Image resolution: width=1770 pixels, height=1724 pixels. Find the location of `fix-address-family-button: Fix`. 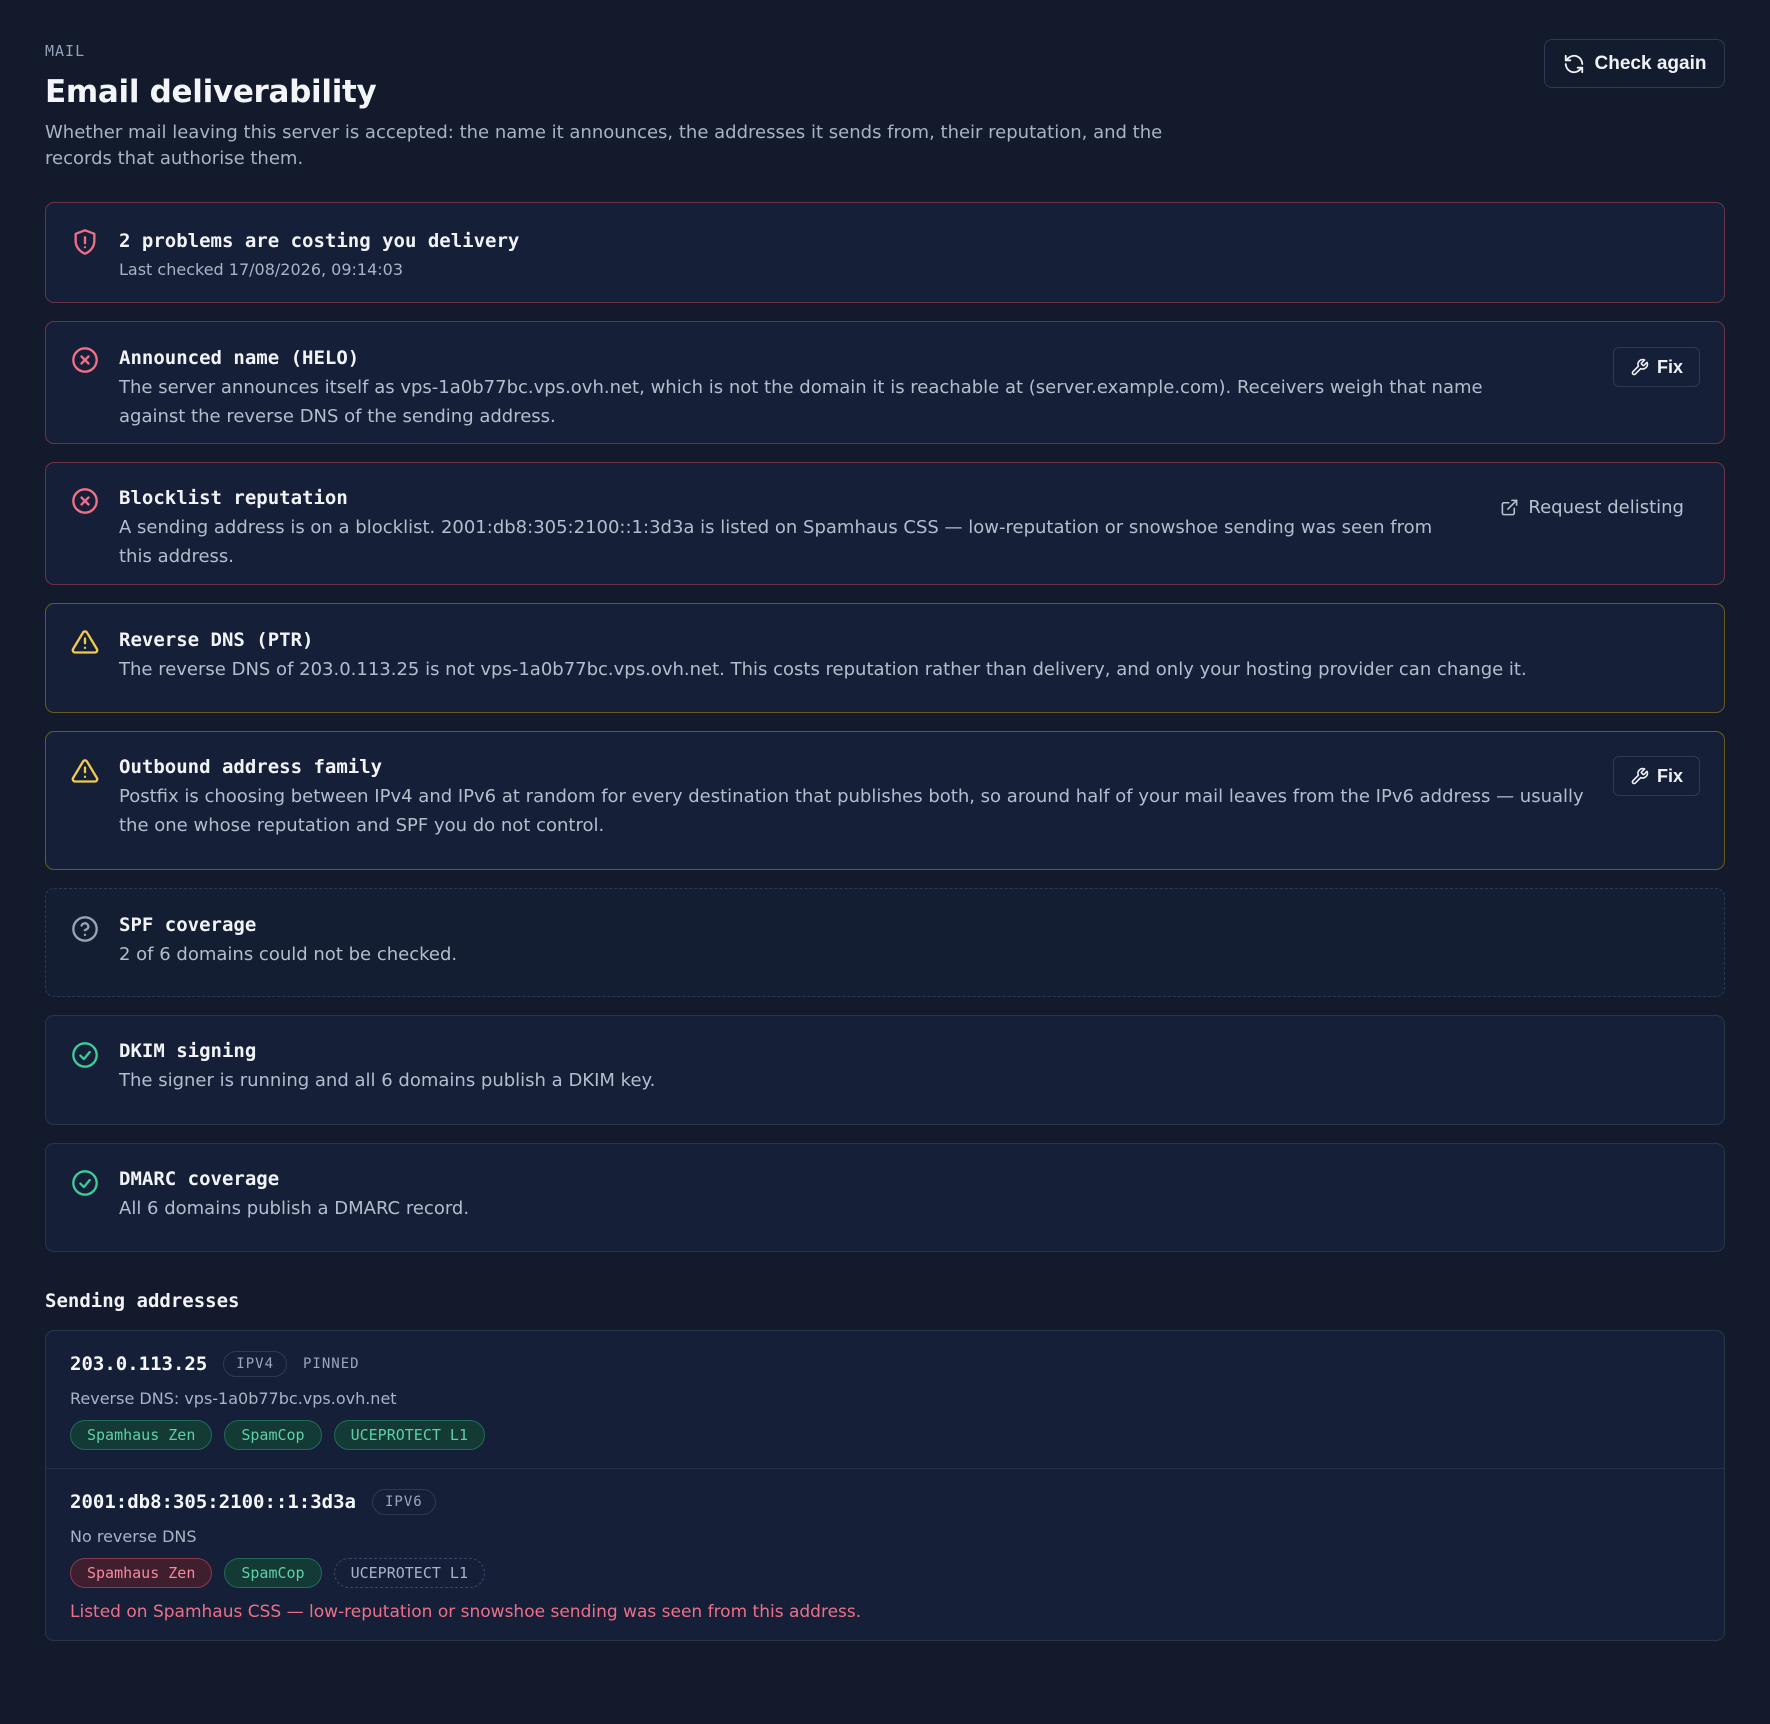

fix-address-family-button: Fix is located at coordinates (1656, 776).